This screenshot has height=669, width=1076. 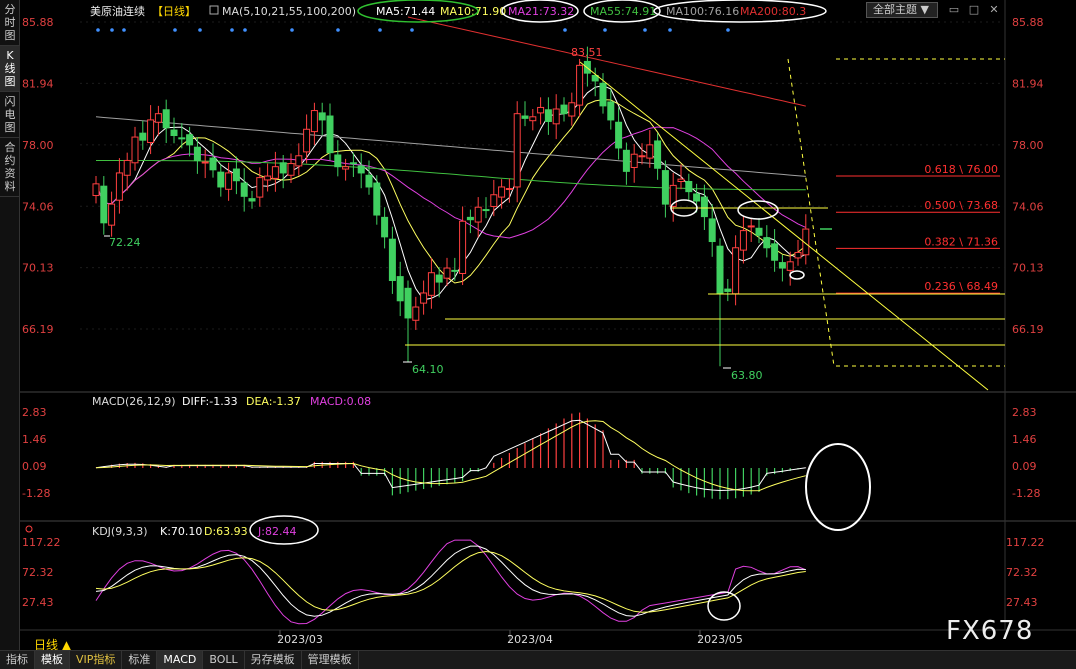 What do you see at coordinates (38, 572) in the screenshot?
I see `kdj-tick-left: 72.32` at bounding box center [38, 572].